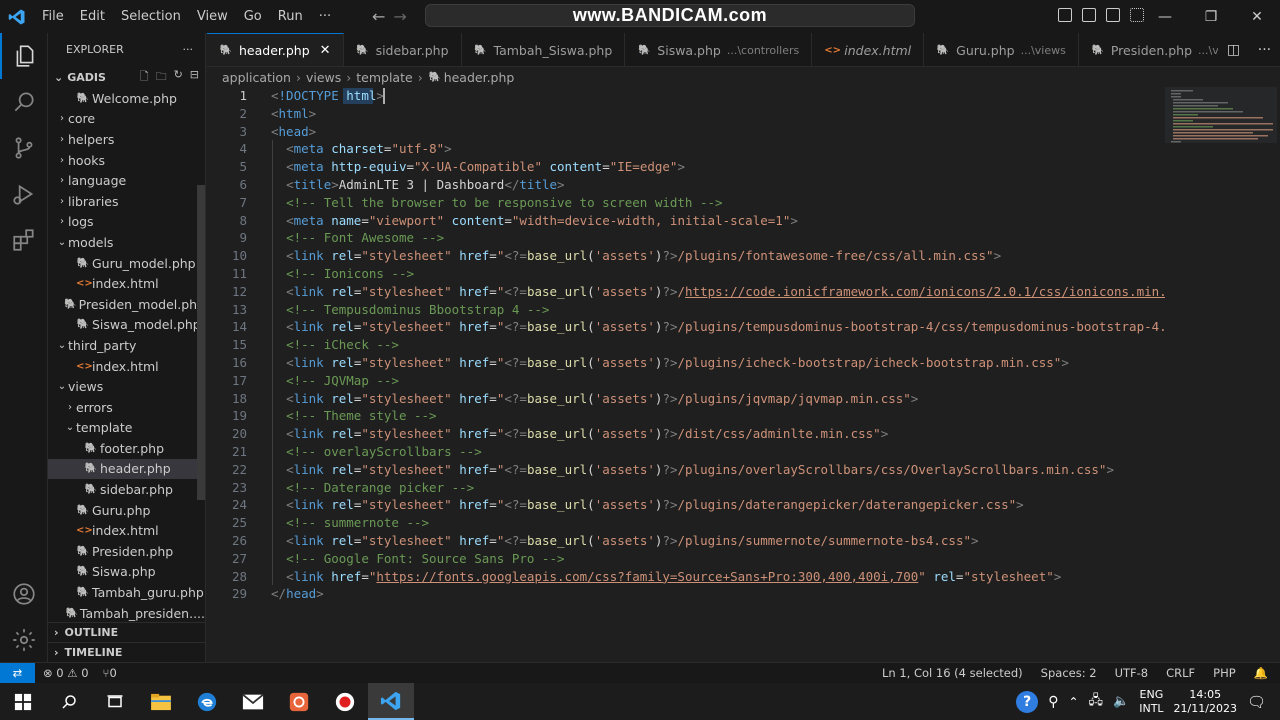  I want to click on clock: 14:05 21/11/2023, so click(1205, 702).